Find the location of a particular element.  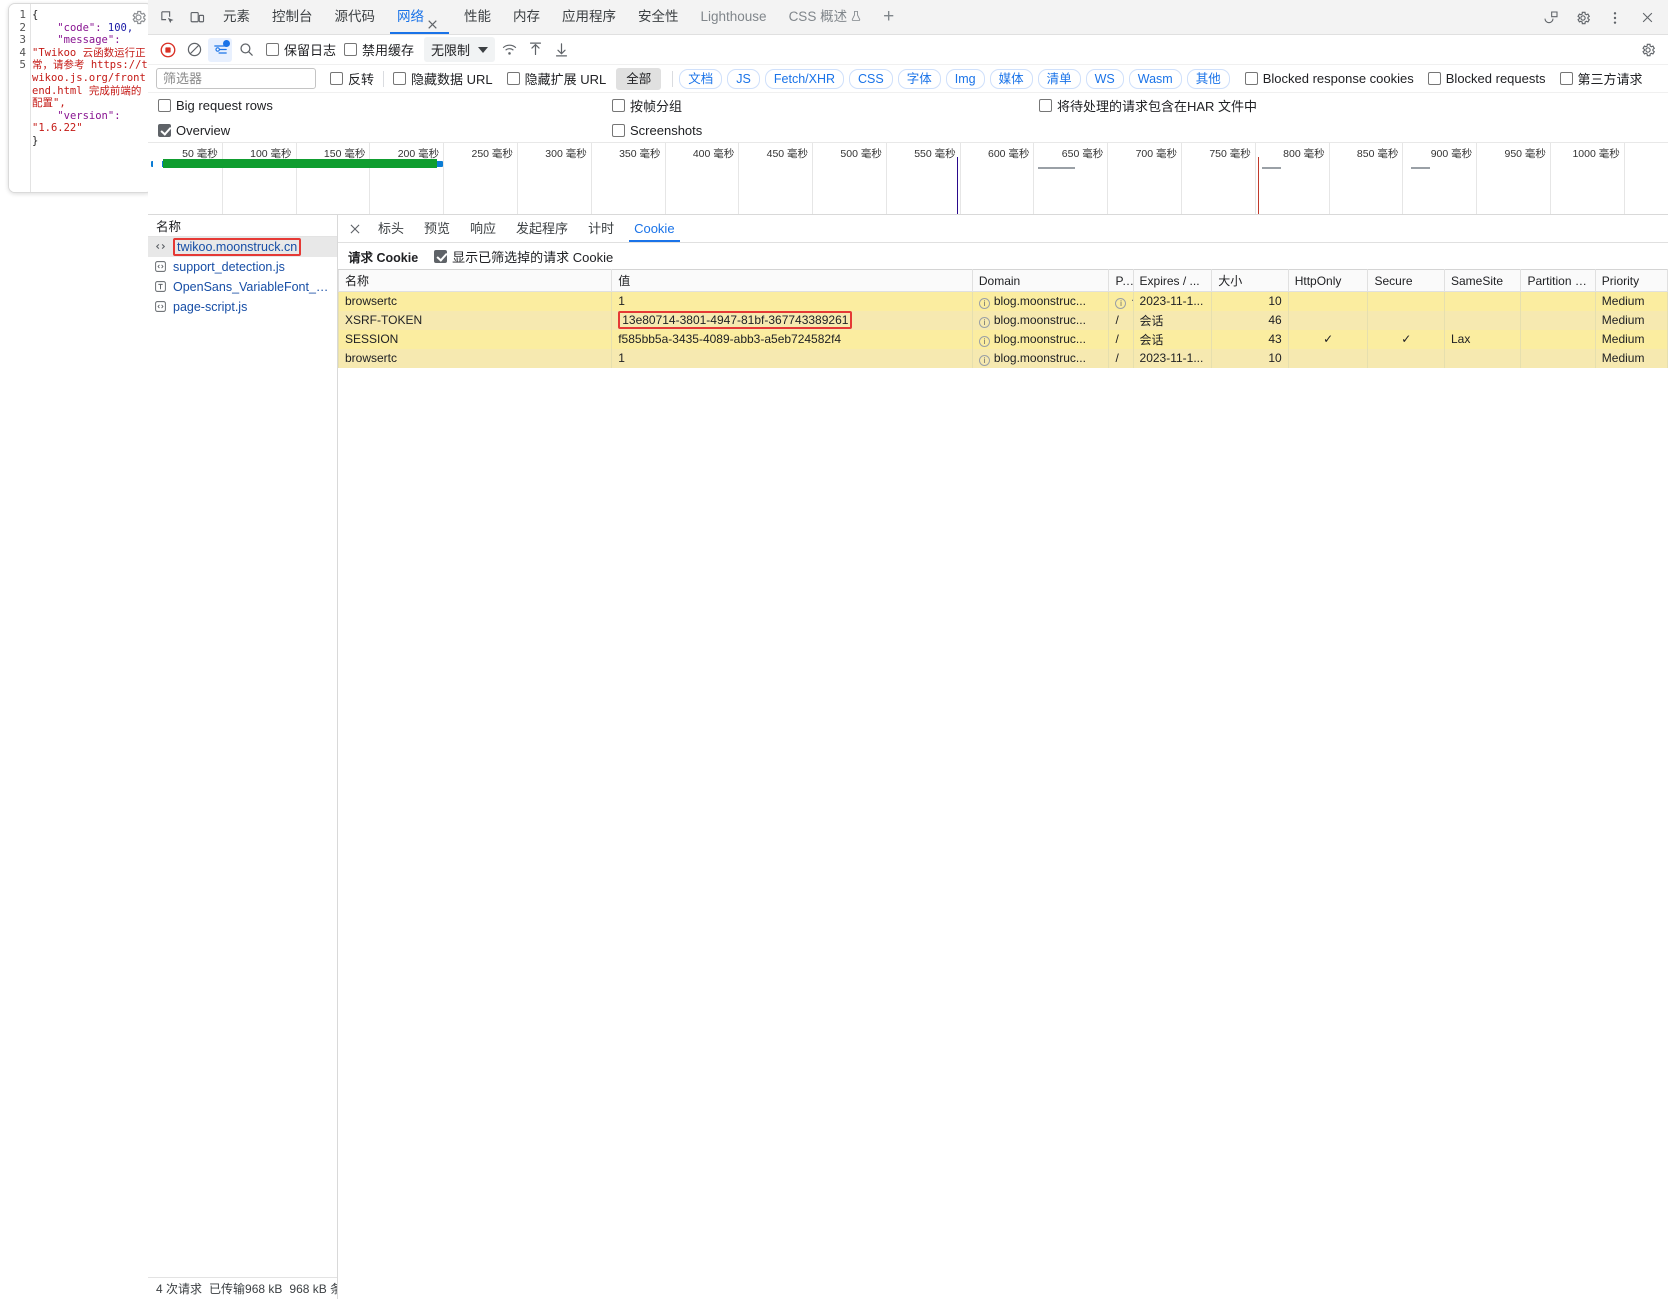

preserve-log-checkbox: 保留日志 is located at coordinates (301, 49).